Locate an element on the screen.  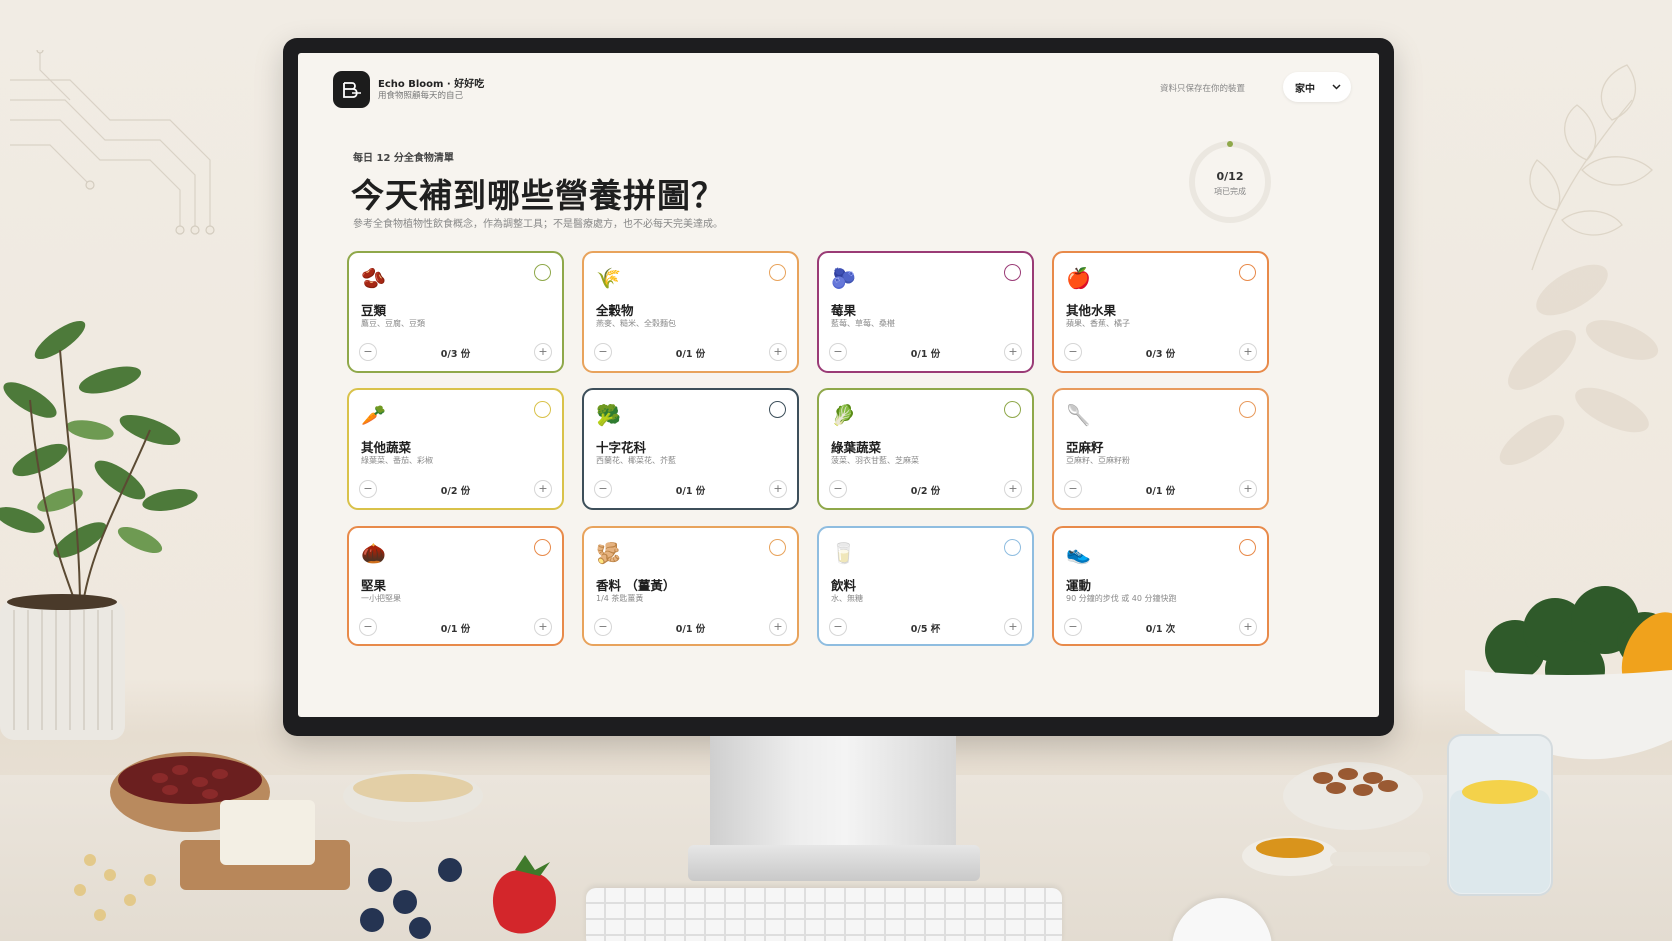
monitor-stand-base is located at coordinates (834, 863).